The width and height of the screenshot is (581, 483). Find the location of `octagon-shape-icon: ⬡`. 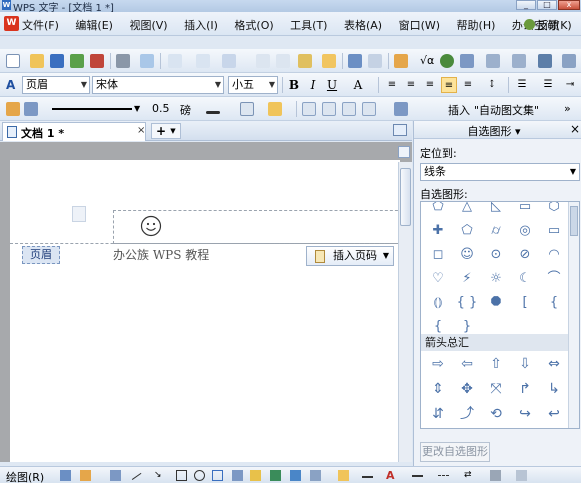

octagon-shape-icon: ⬡ is located at coordinates (554, 210).